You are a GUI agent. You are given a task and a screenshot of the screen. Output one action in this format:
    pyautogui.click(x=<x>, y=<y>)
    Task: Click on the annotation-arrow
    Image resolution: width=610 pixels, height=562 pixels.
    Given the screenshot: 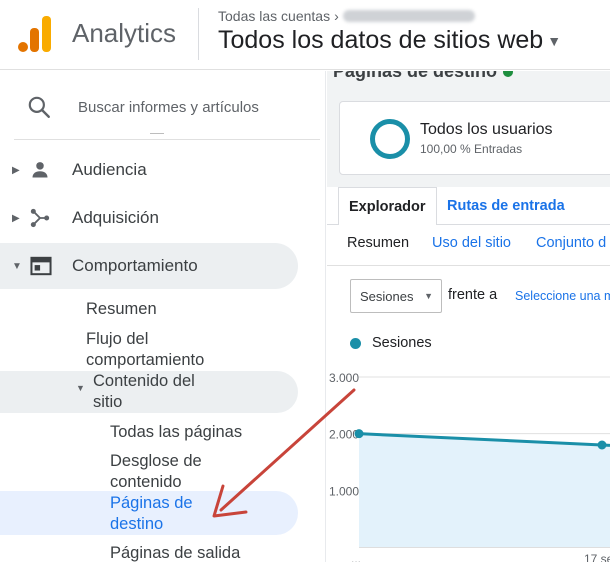 What is the action you would take?
    pyautogui.click(x=284, y=453)
    